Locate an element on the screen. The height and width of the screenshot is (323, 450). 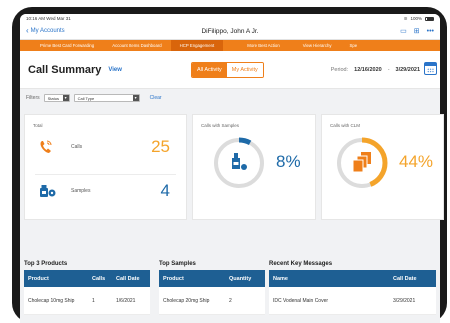
table-header: Product Calls Call Date is located at coordinates (87, 278).